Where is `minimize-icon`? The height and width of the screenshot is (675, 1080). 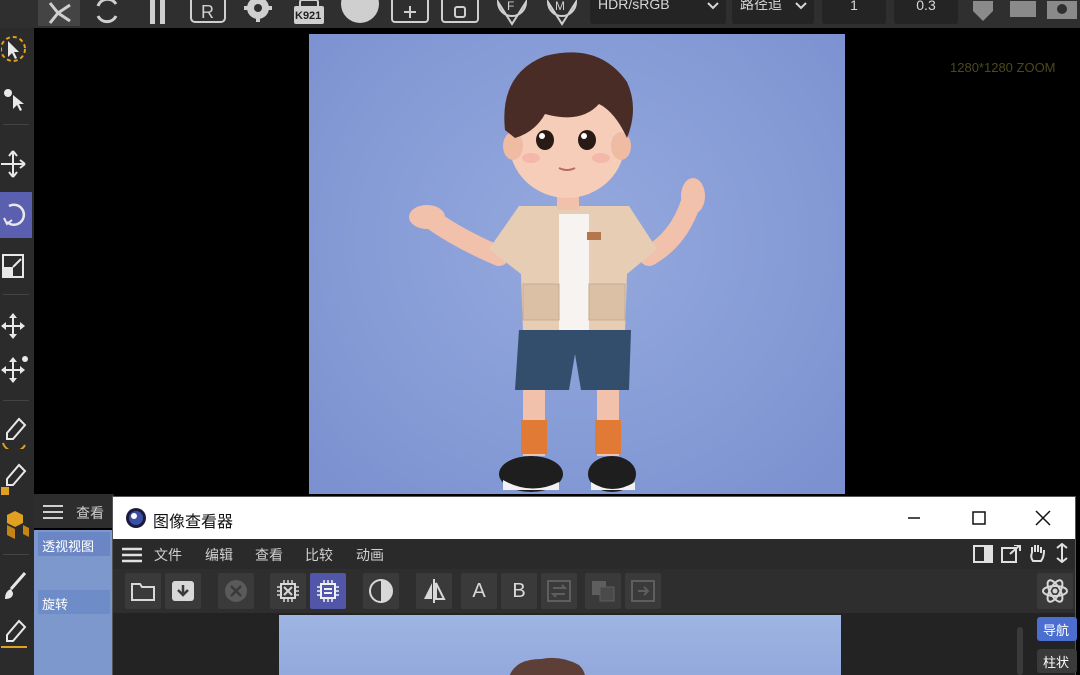
minimize-icon is located at coordinates (914, 518).